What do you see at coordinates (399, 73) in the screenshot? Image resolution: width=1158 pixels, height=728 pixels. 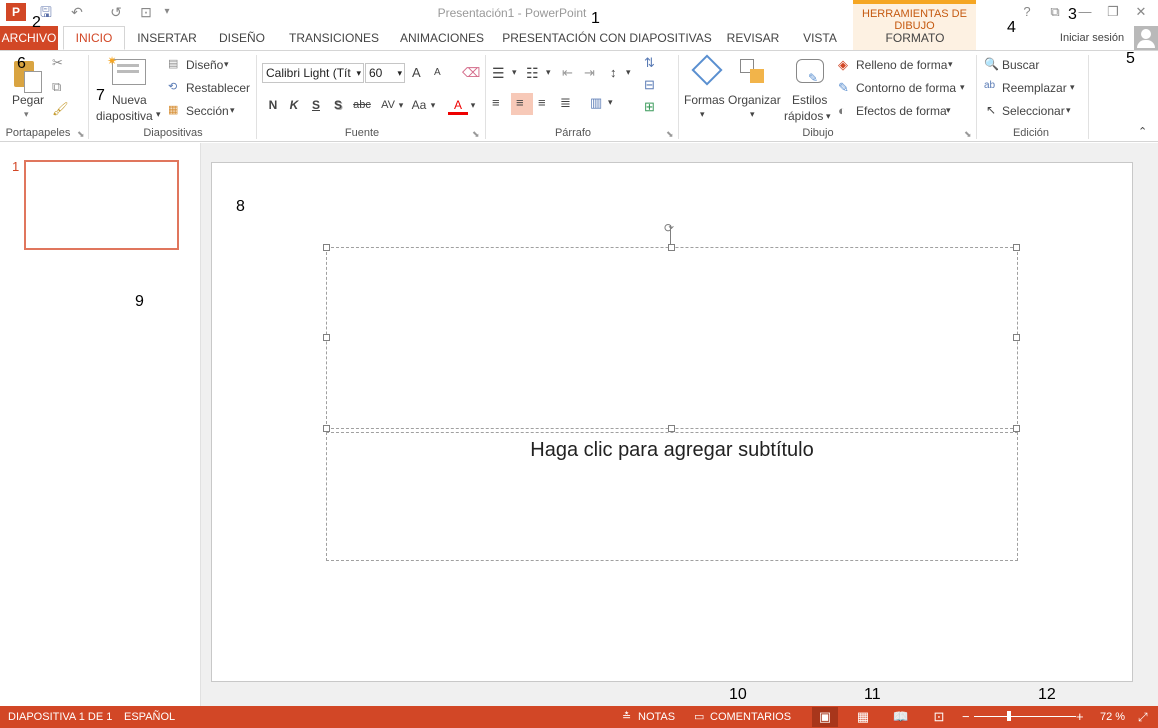 I see `font-size-dropdown-icon: ▾` at bounding box center [399, 73].